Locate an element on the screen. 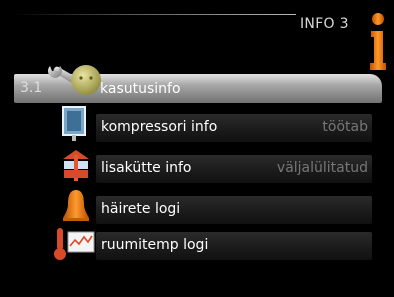 The width and height of the screenshot is (394, 297). menu-item-ruumitemp-logi: ruumitemp logi is located at coordinates (234, 246).